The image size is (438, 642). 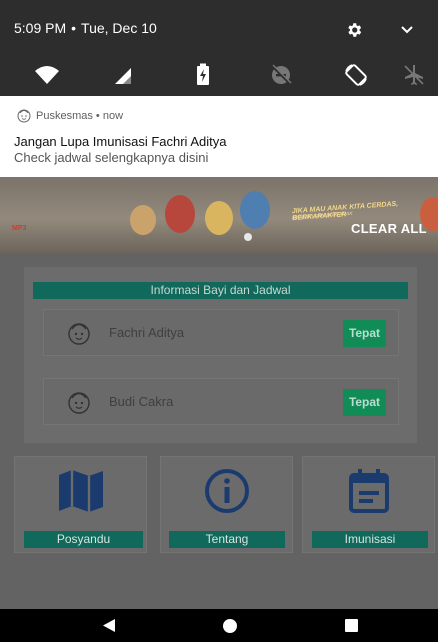 What do you see at coordinates (226, 491) in the screenshot?
I see `info-icon` at bounding box center [226, 491].